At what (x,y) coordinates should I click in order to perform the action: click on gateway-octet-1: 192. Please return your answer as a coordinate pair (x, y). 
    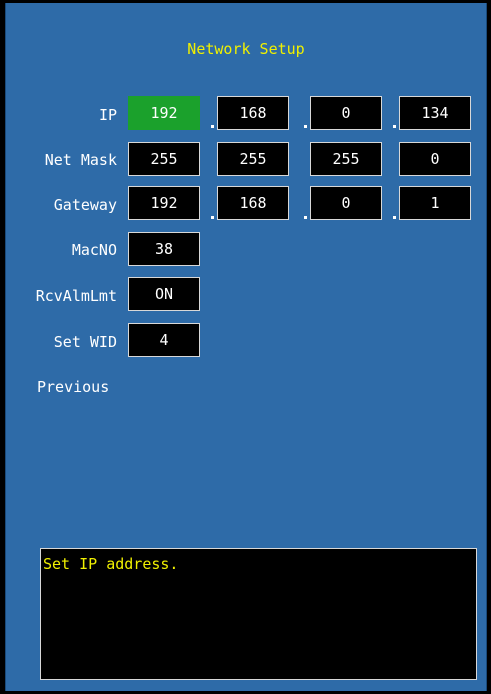
    Looking at the image, I should click on (164, 203).